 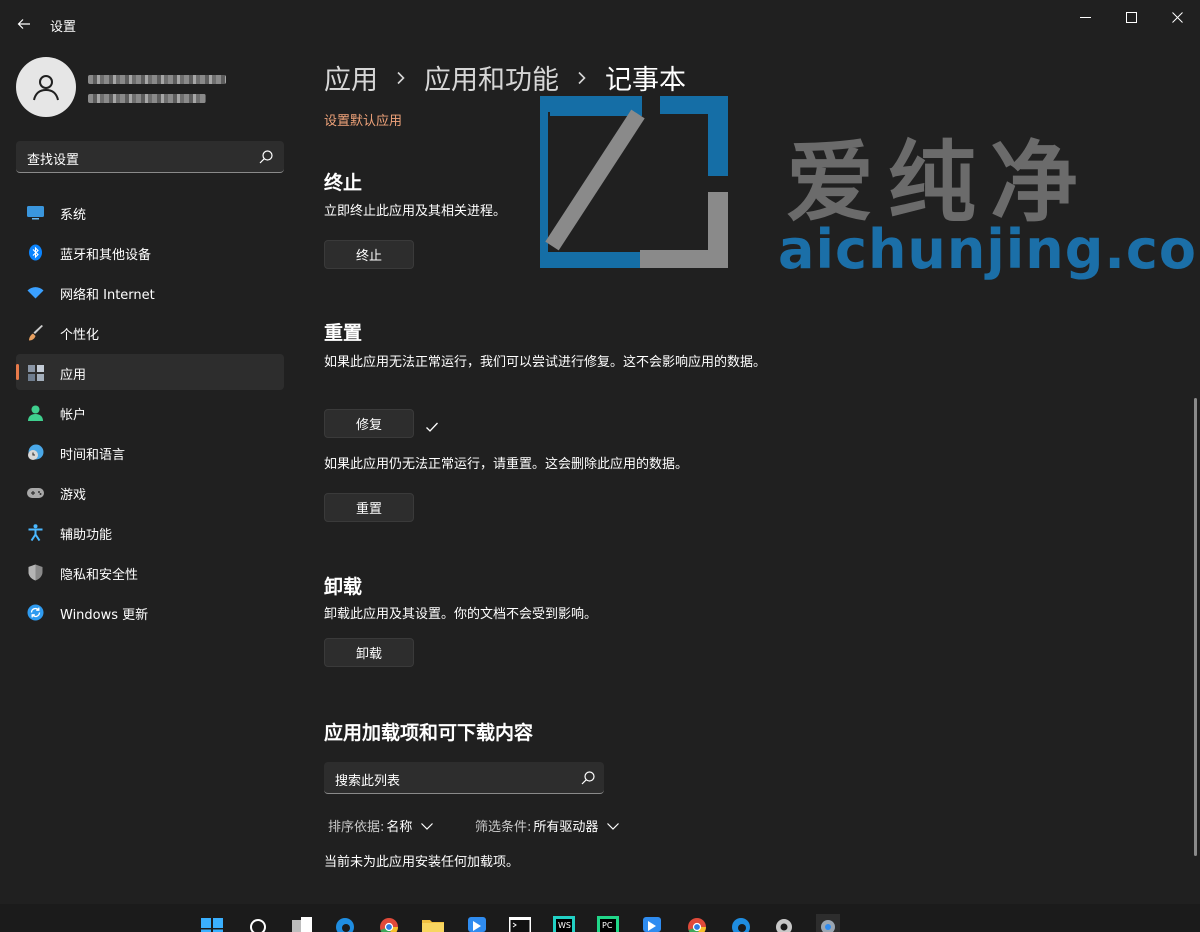 I want to click on sidebar-item-privacy: 隐私和安全性, so click(x=150, y=572).